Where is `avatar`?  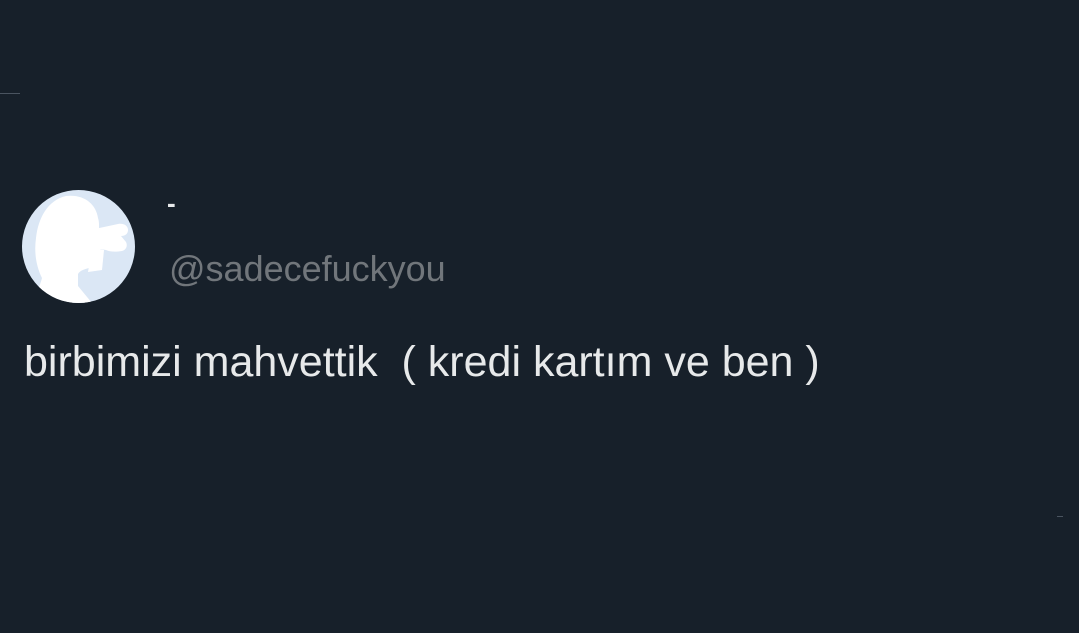
avatar is located at coordinates (78, 246).